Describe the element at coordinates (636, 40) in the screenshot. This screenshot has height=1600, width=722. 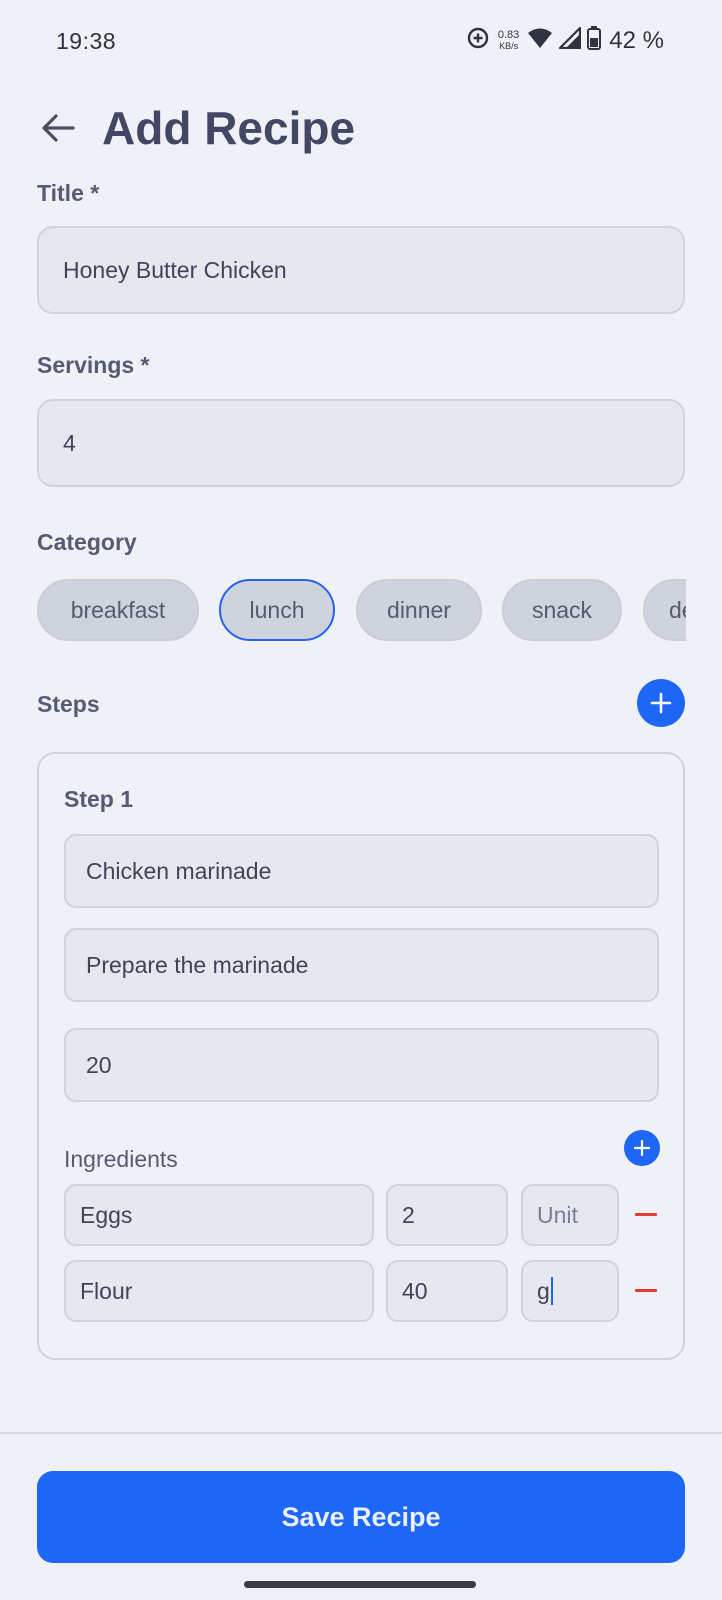
I see `battery-level: 42 %` at that location.